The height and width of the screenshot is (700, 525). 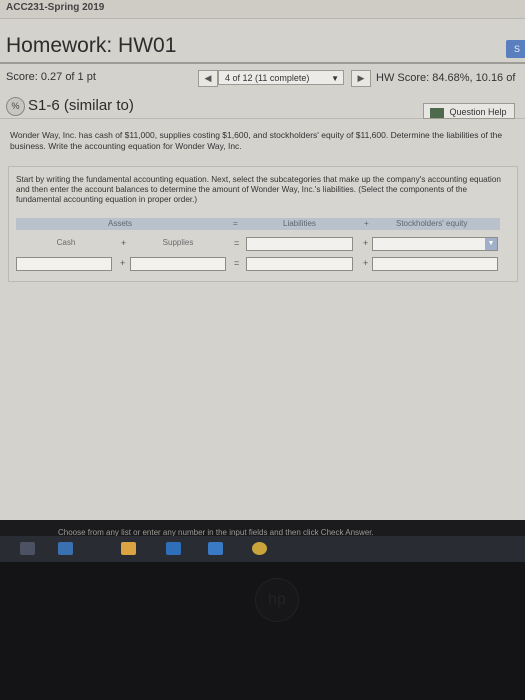 I want to click on edge-icon, so click(x=65, y=548).